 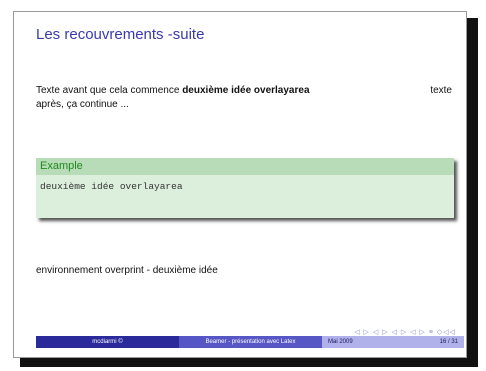 I want to click on slide-title: Les recouvrements -suite, so click(x=120, y=34).